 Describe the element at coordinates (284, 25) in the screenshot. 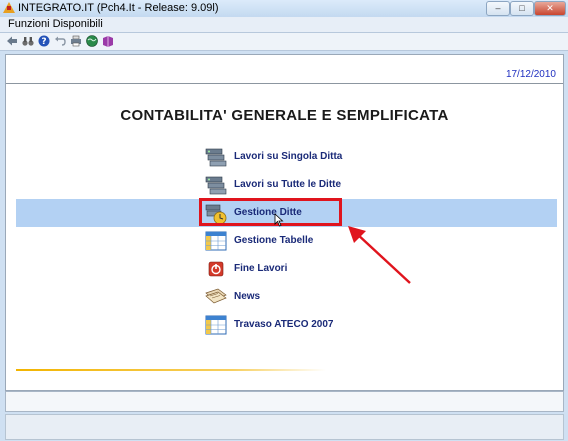

I see `menu-bar: Funzioni Disponibili` at that location.